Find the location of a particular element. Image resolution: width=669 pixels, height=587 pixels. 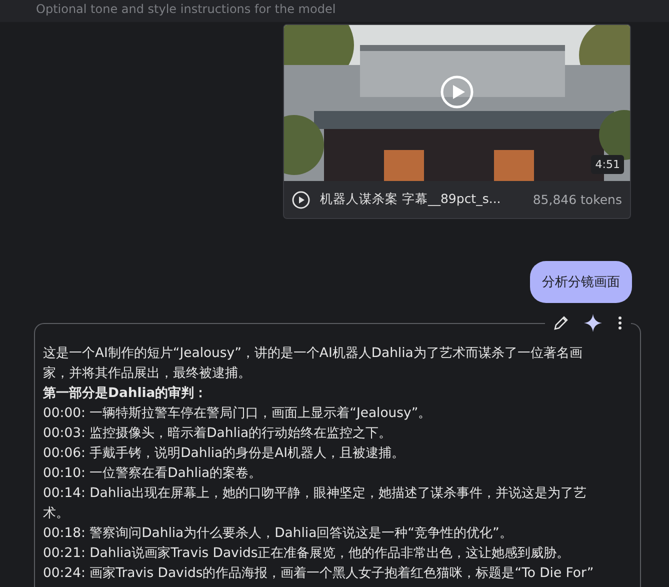

response-paragraph: 00:24: 画家Travis Davids的作品海报，画着一个黑人女子抱着红色猫咪，标题是“To Die For” is located at coordinates (318, 574).